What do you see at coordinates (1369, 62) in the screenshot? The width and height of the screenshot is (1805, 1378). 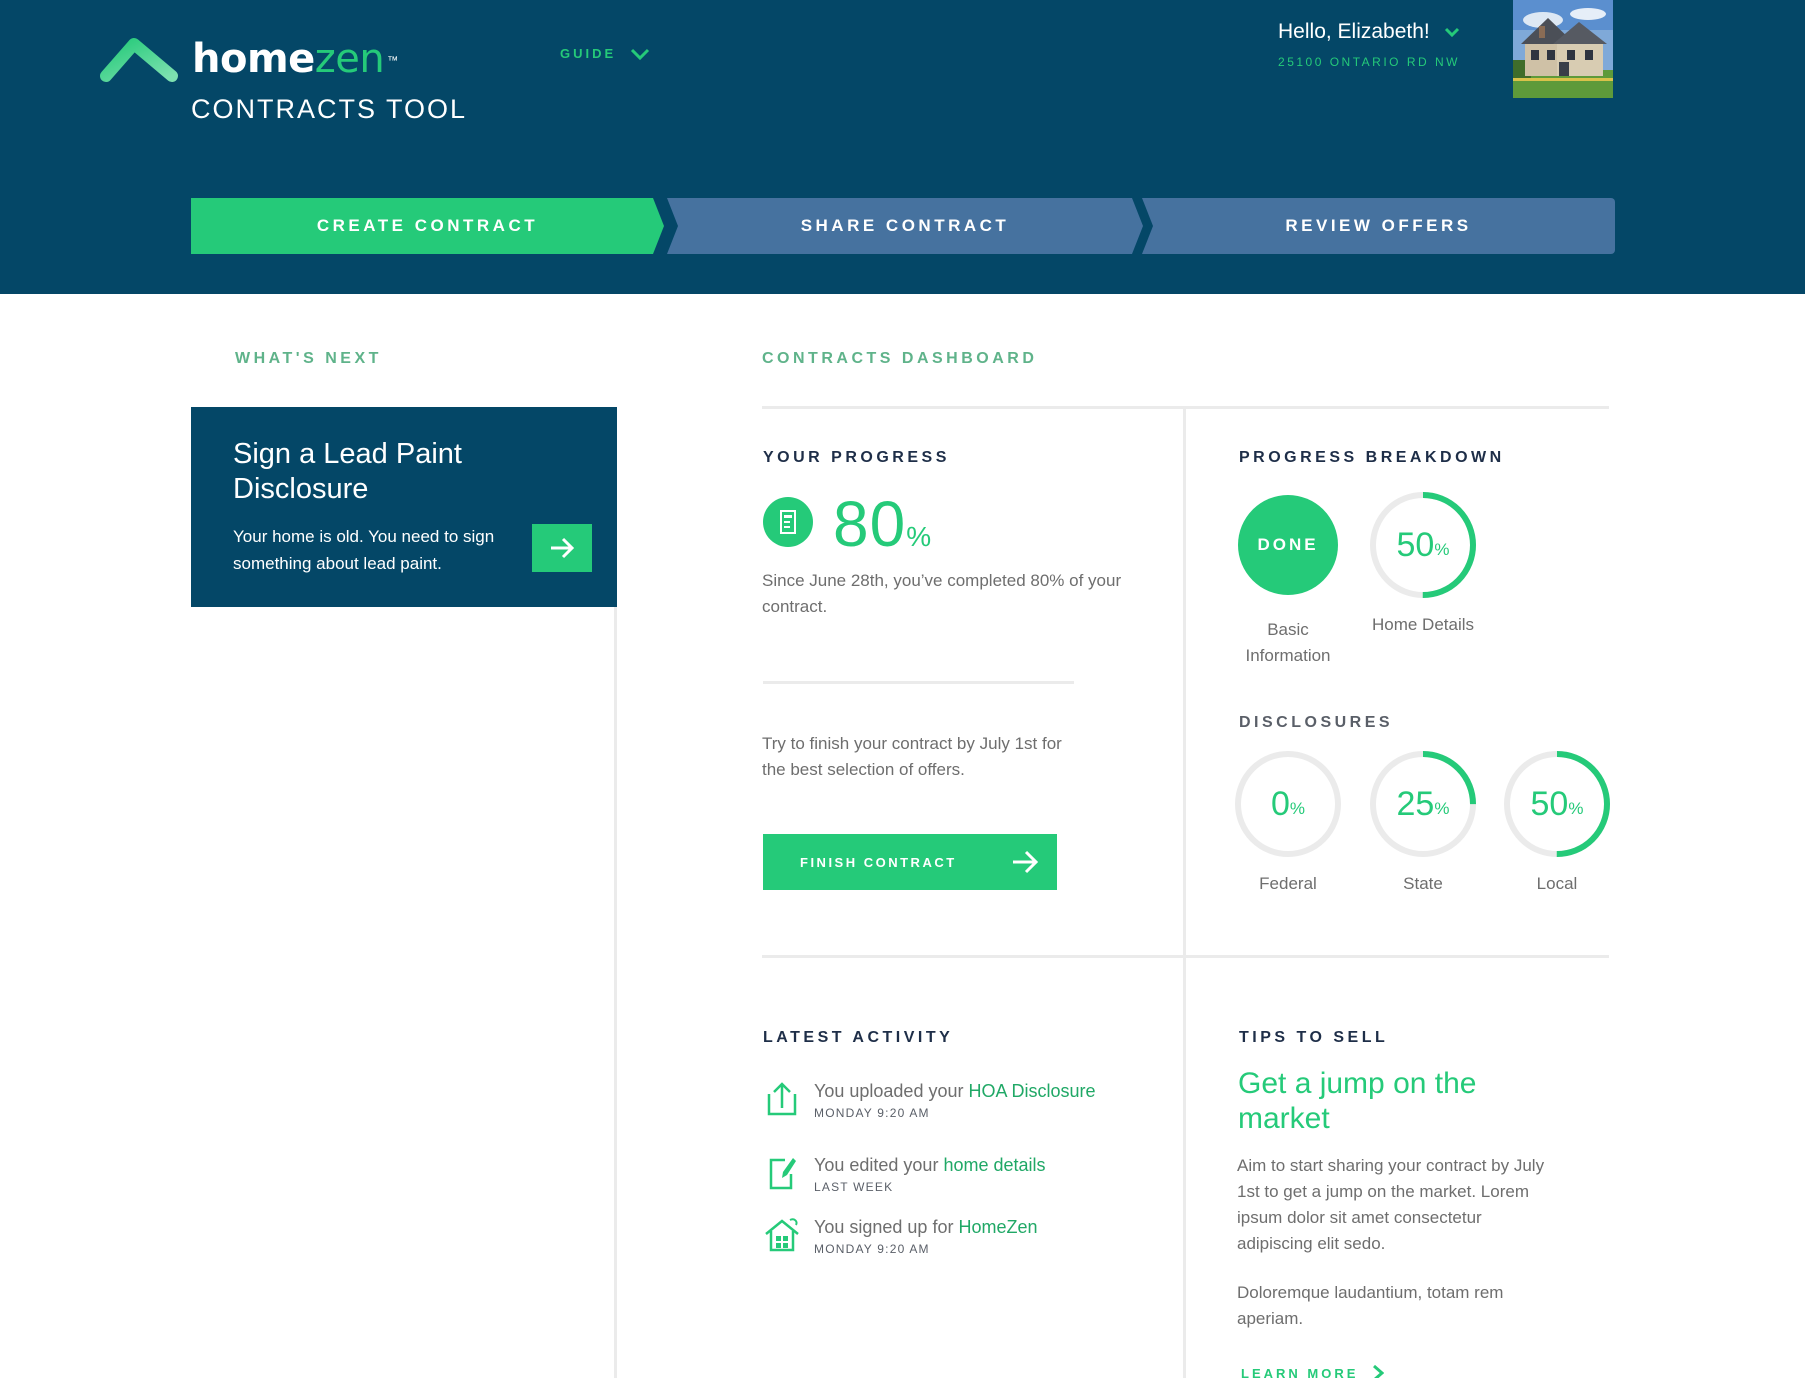 I see `user-address: 25100 ONTARIO RD NW` at bounding box center [1369, 62].